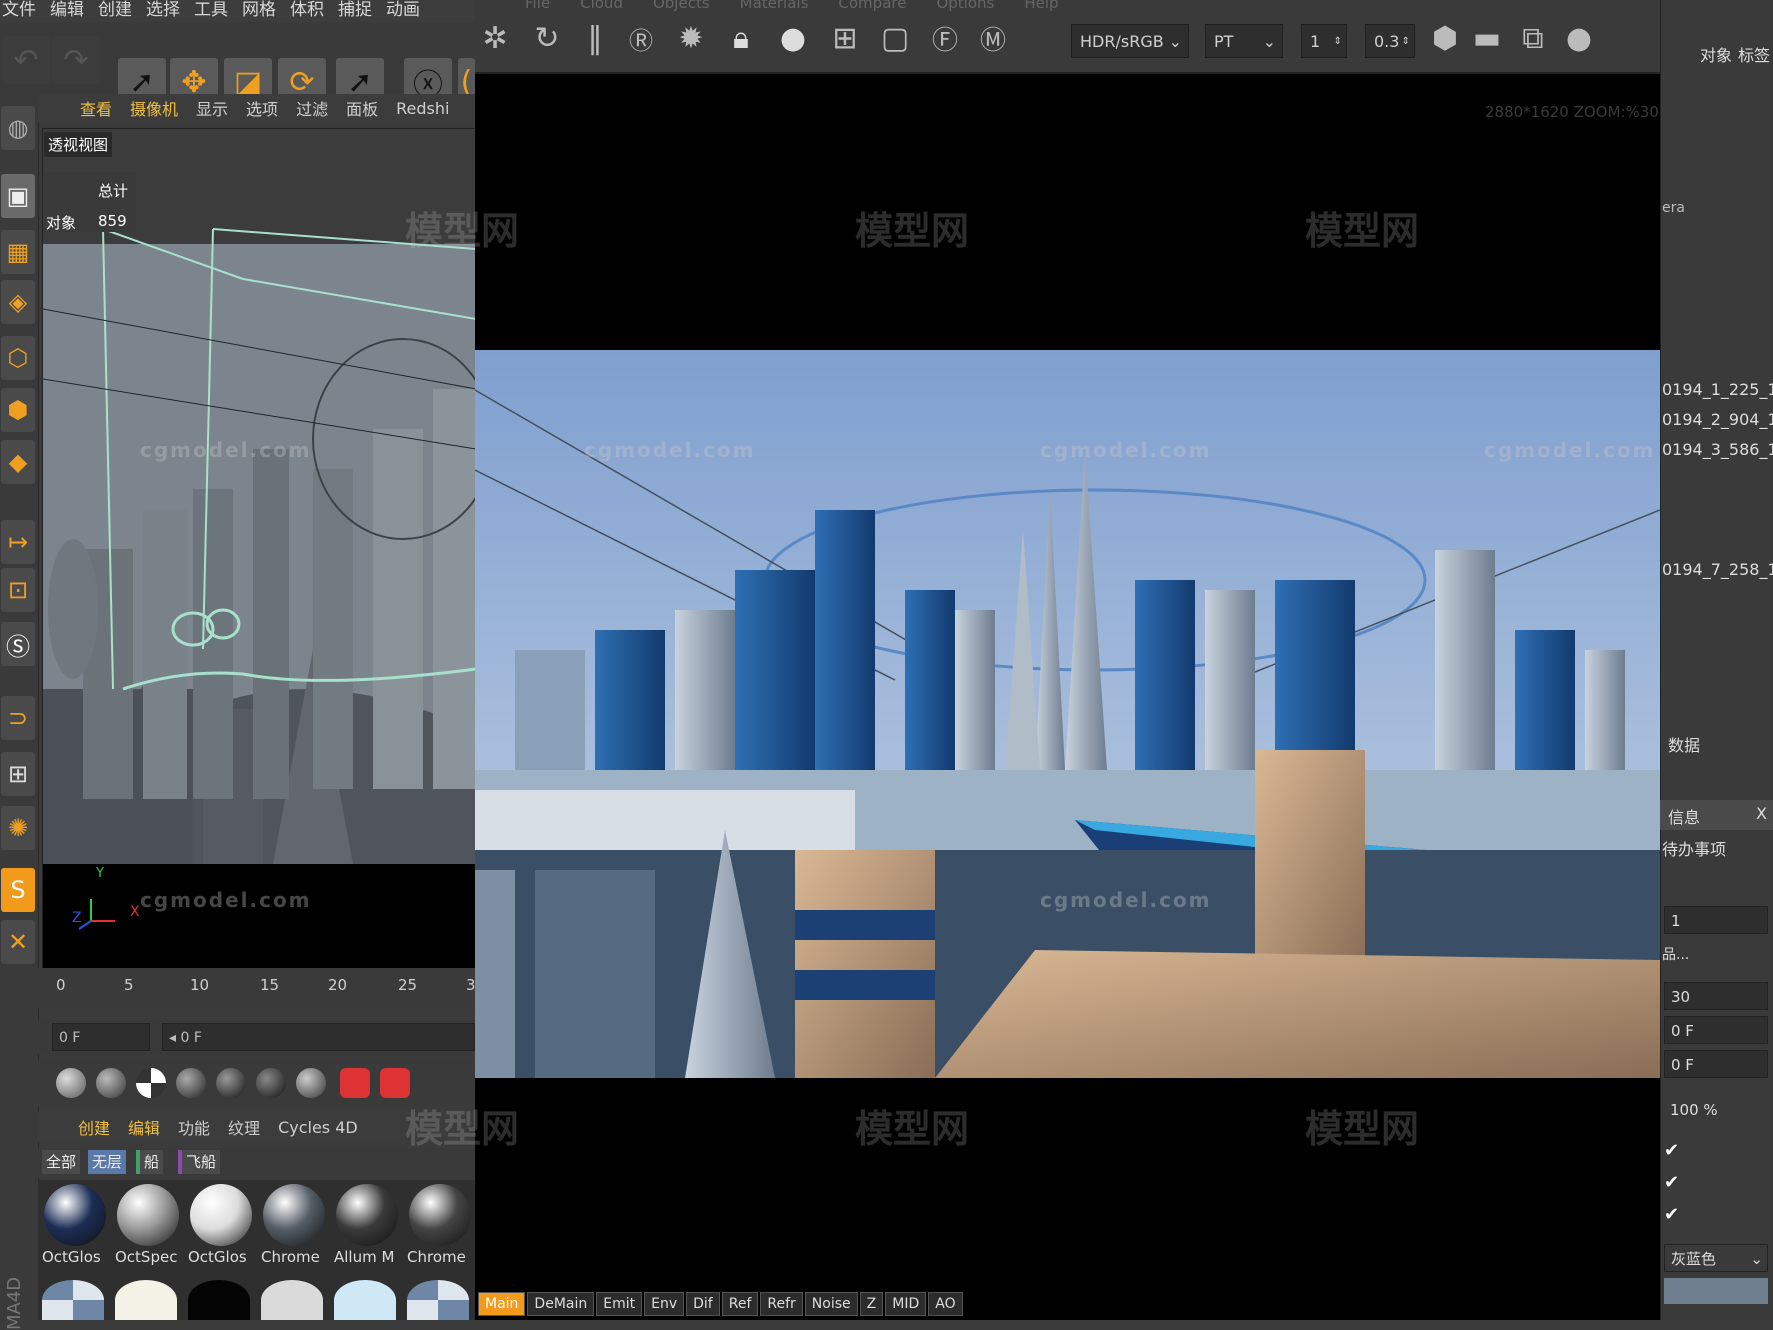  Describe the element at coordinates (61, 1162) in the screenshot. I see `filter-all: 全部` at that location.